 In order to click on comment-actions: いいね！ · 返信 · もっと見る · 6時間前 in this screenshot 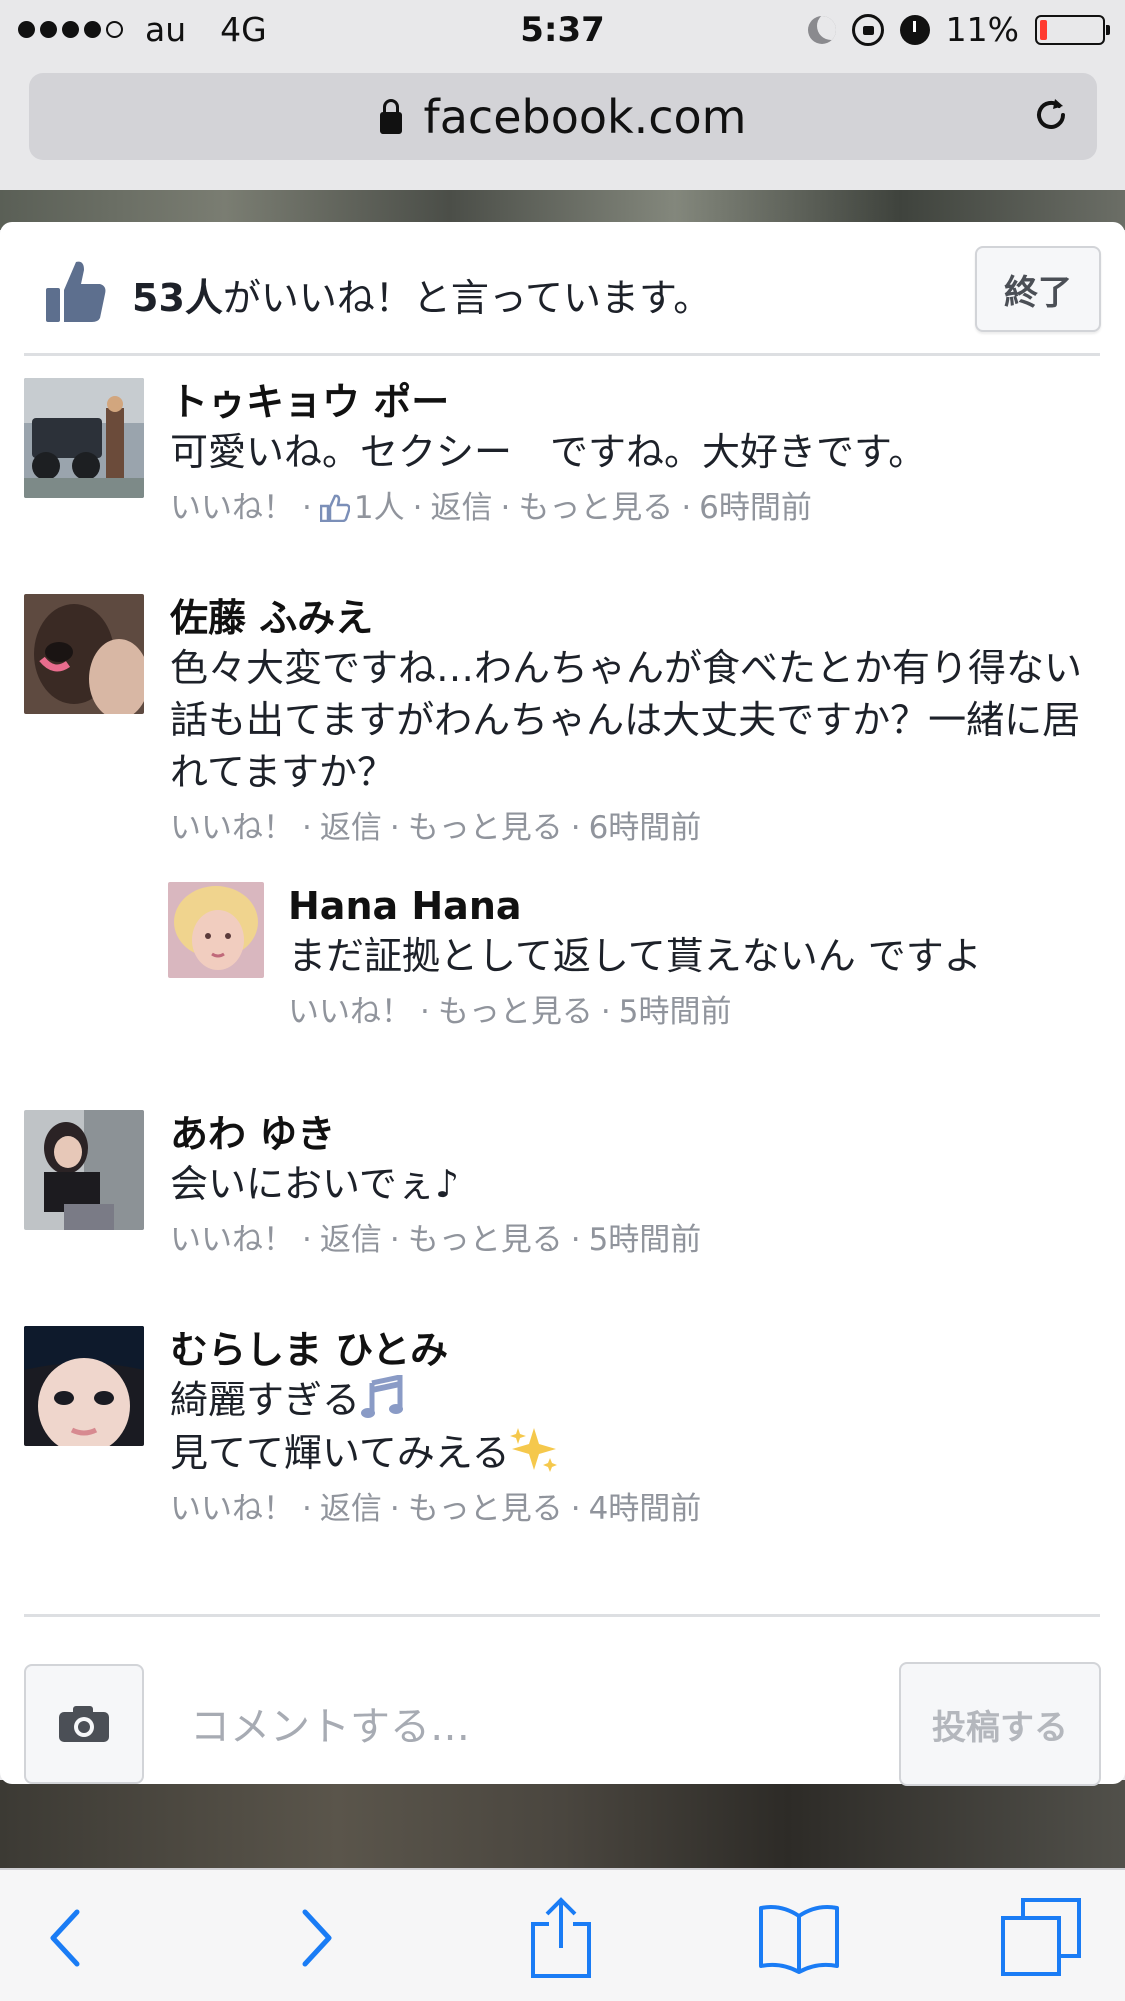, I will do `click(635, 828)`.